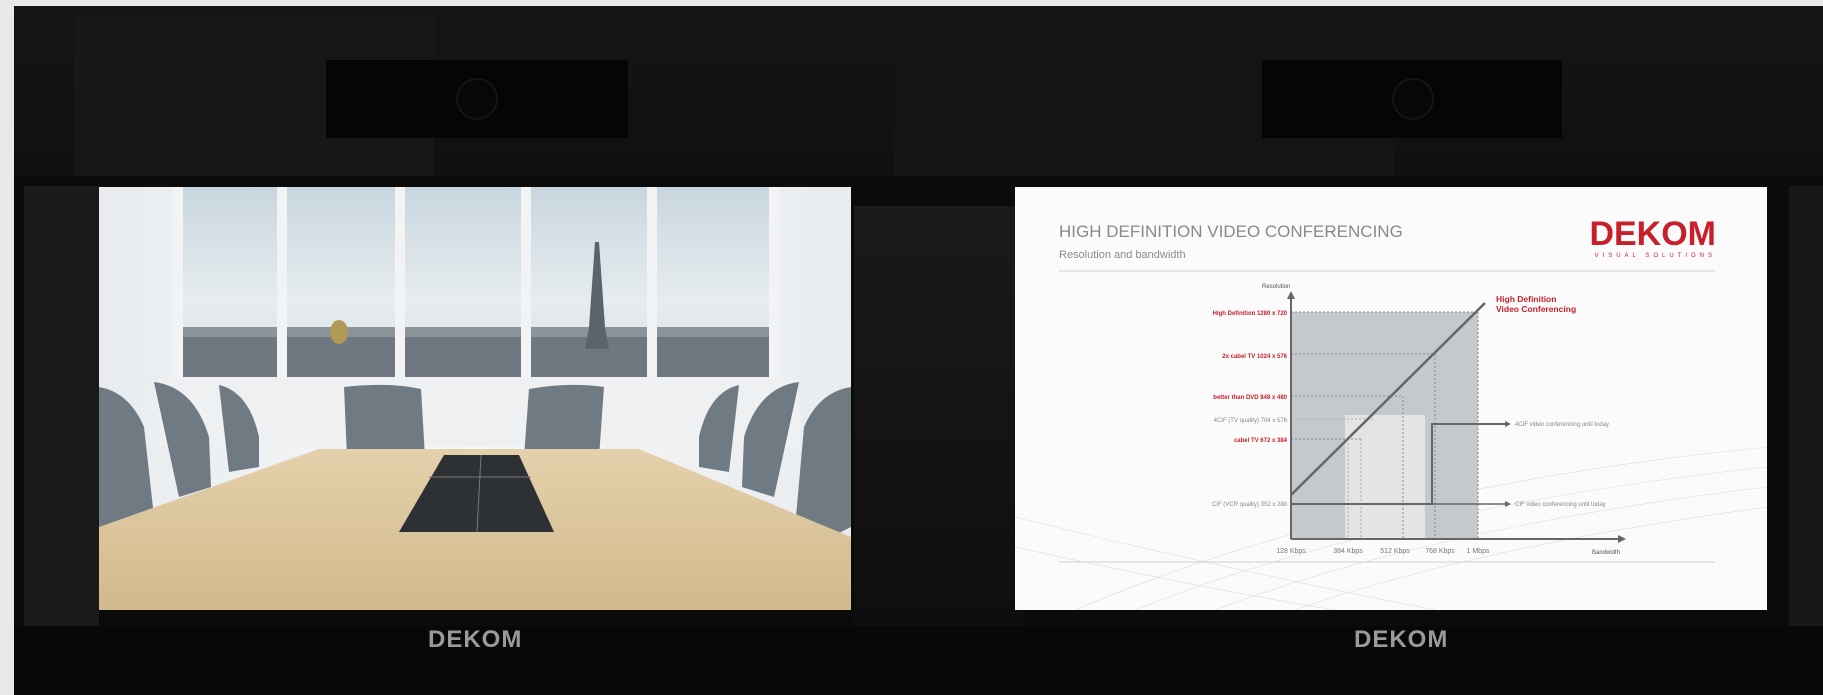 The width and height of the screenshot is (1823, 695). I want to click on bandwidth-label-384: 384 Kbps, so click(1348, 551).